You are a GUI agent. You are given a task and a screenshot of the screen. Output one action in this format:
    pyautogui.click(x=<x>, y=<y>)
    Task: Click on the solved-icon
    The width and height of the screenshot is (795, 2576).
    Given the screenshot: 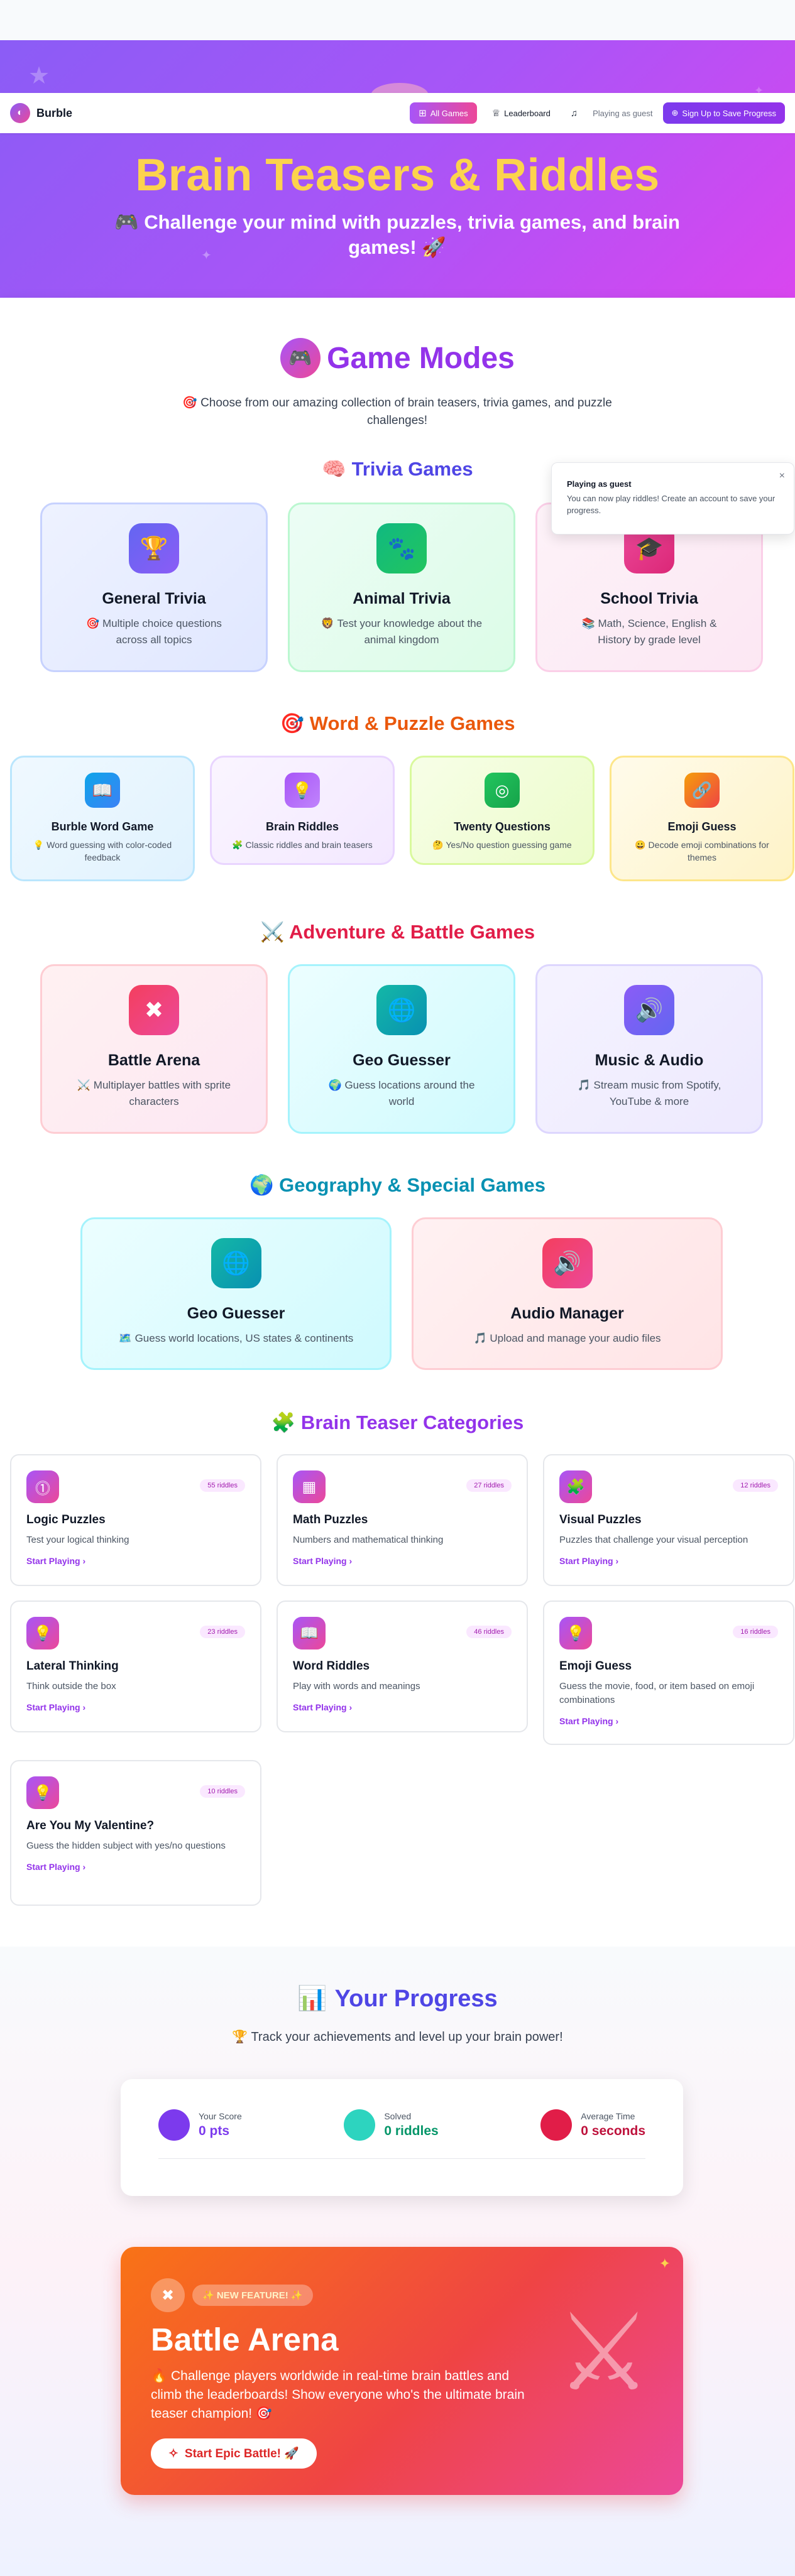 What is the action you would take?
    pyautogui.click(x=360, y=2125)
    